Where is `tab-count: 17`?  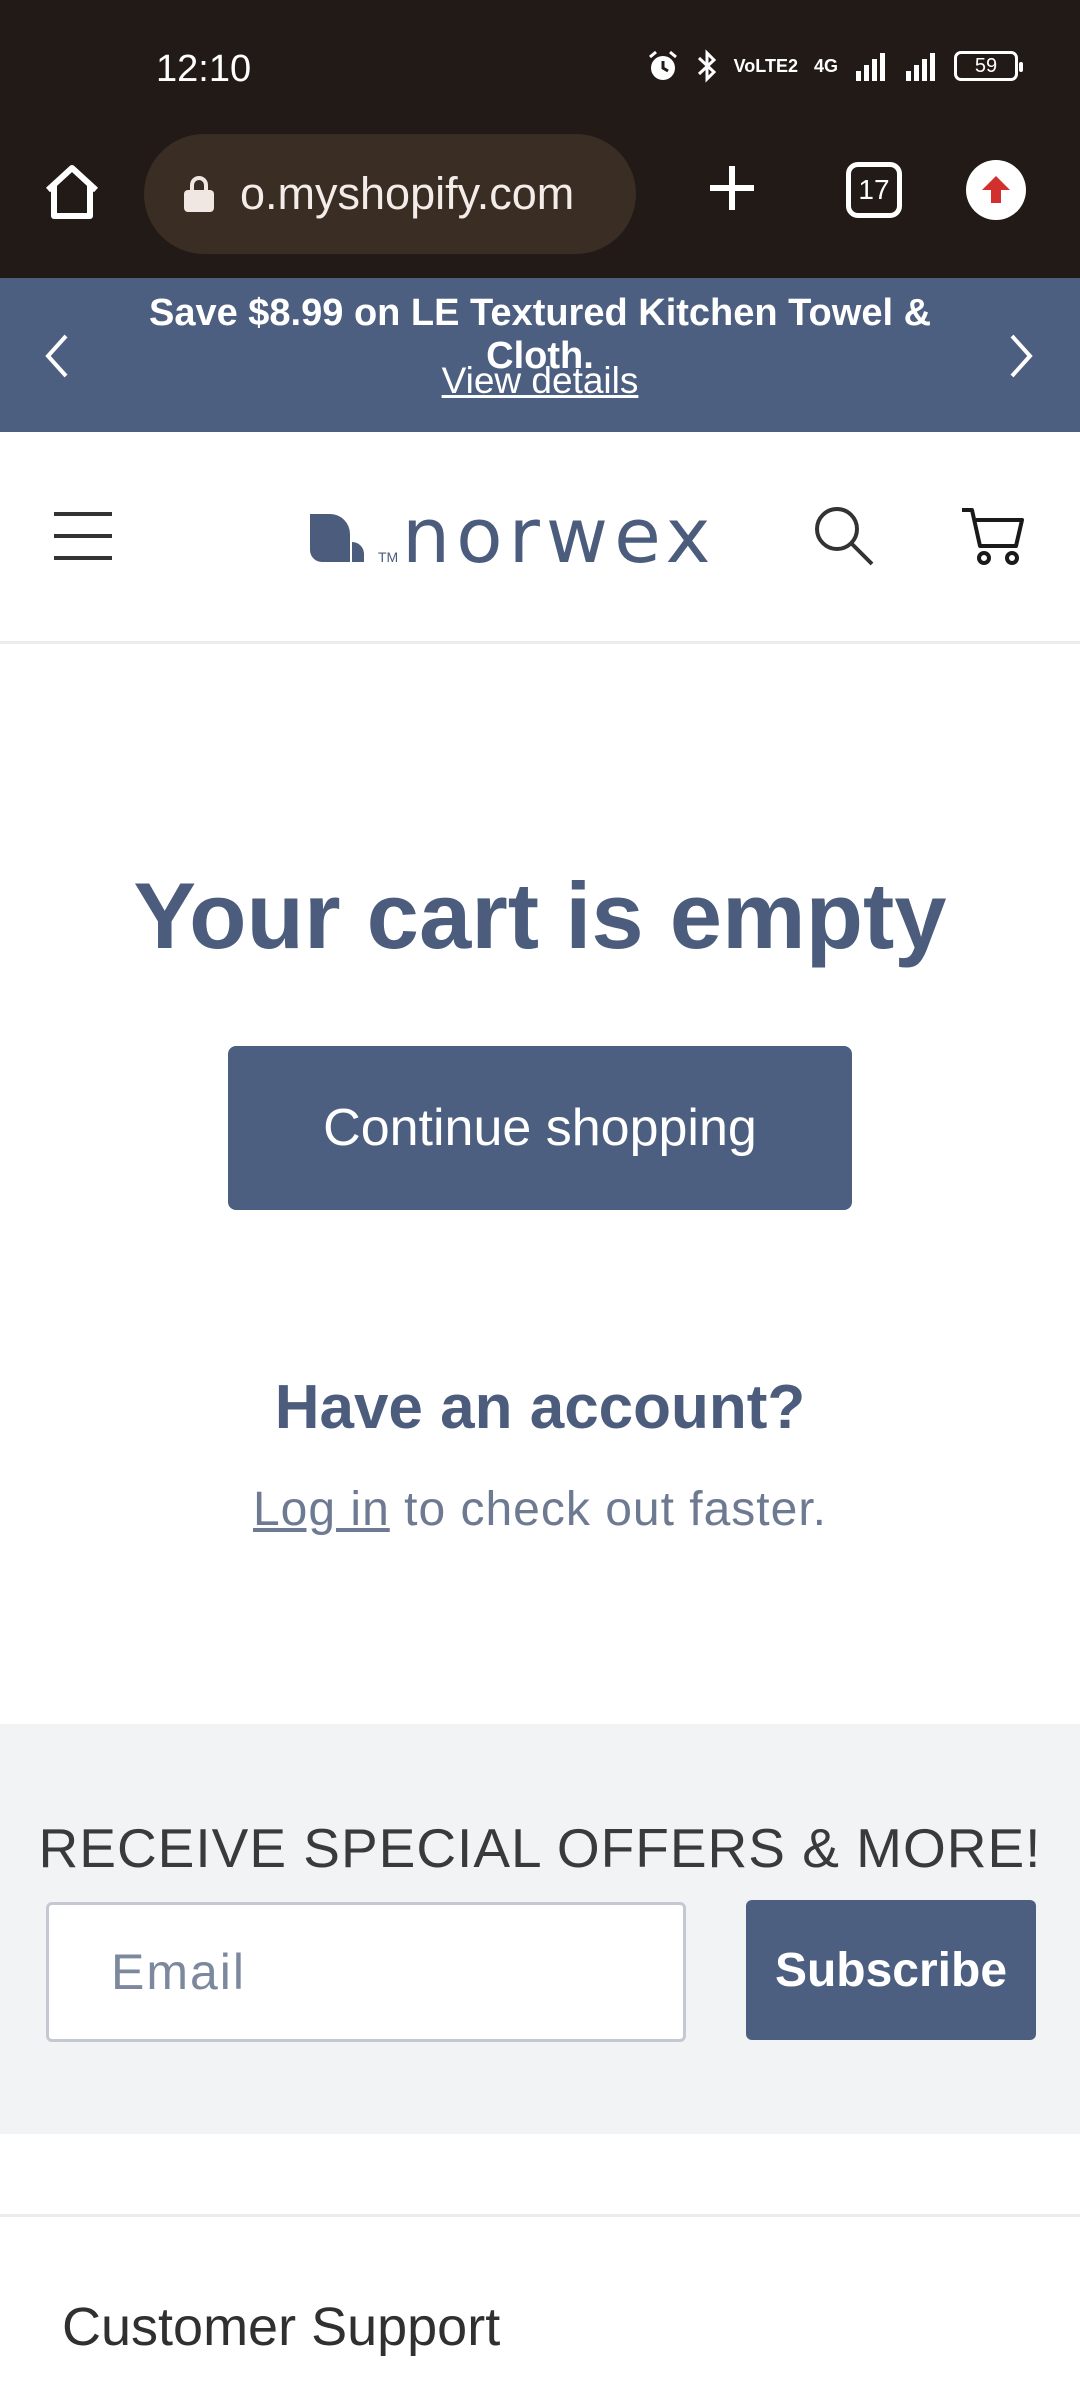 tab-count: 17 is located at coordinates (874, 189).